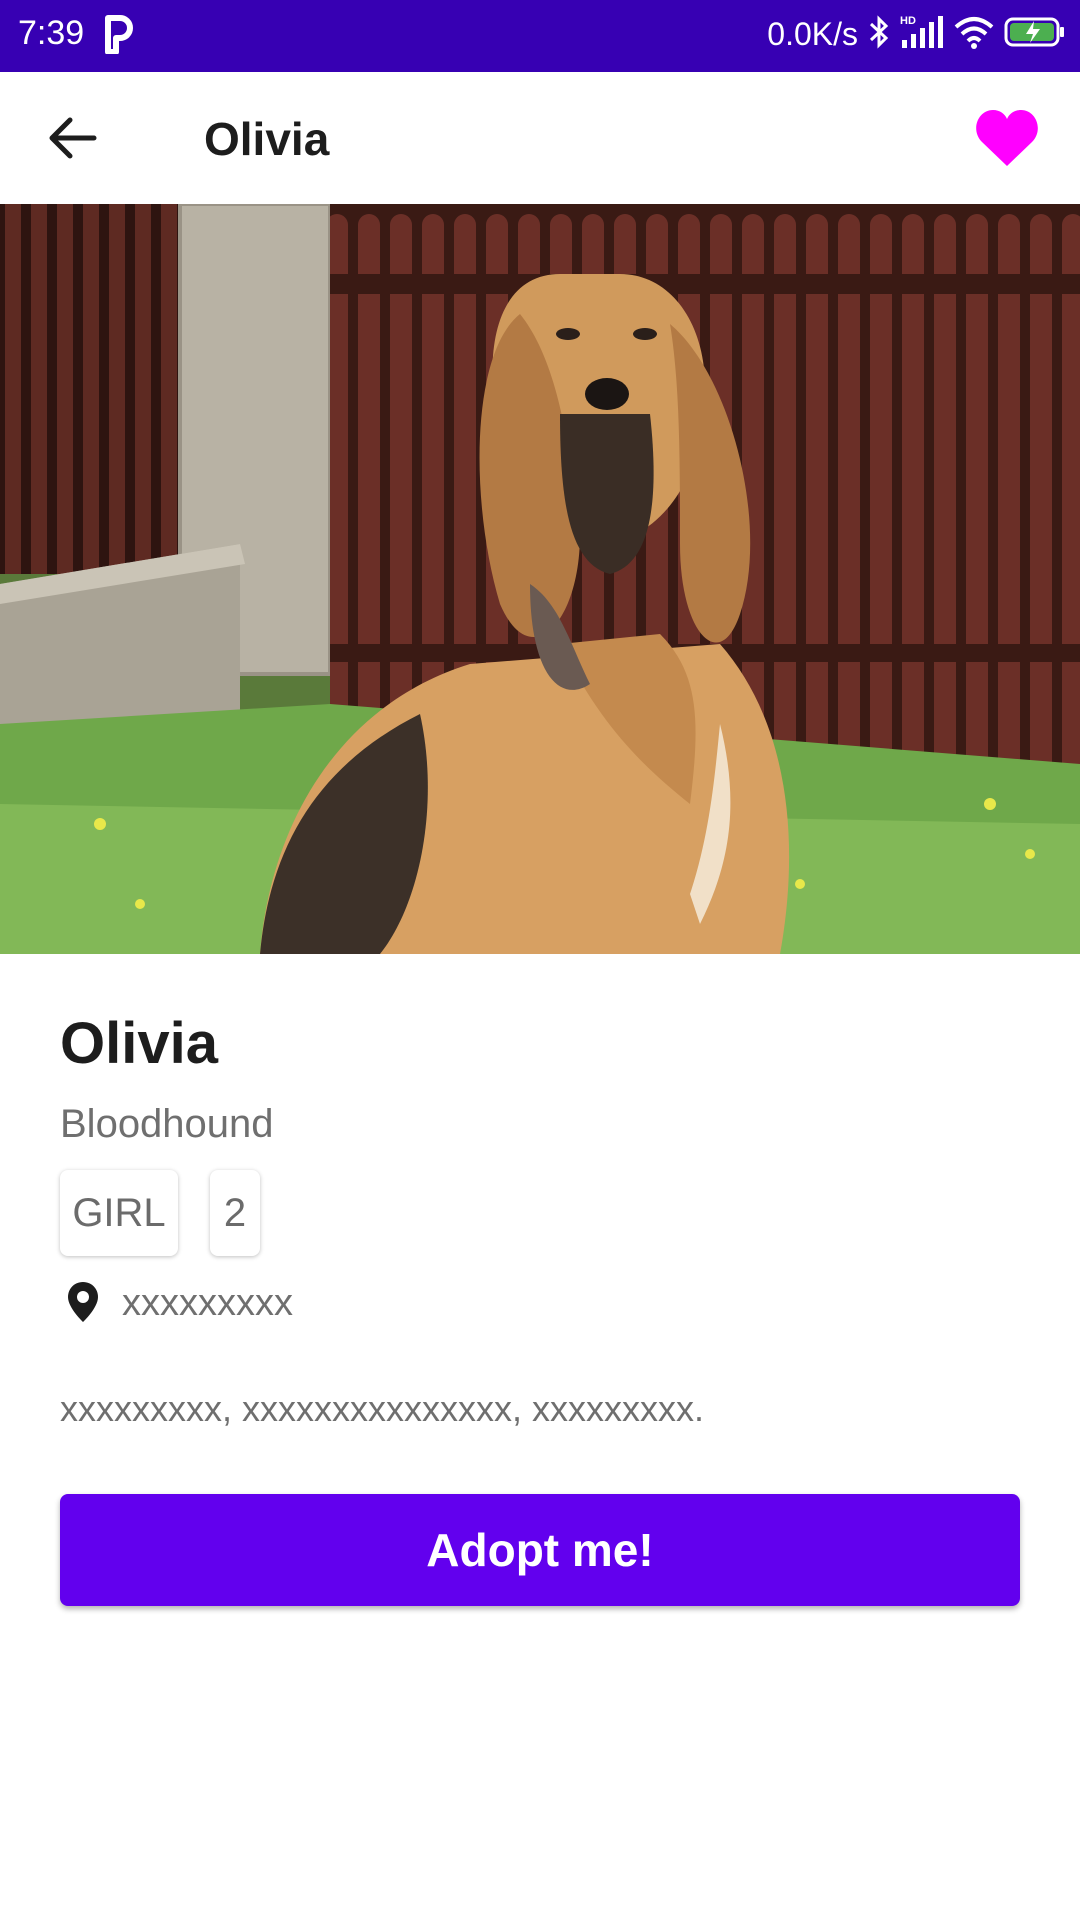 The width and height of the screenshot is (1080, 1920). Describe the element at coordinates (922, 34) in the screenshot. I see `hd-signal-icon: HD` at that location.